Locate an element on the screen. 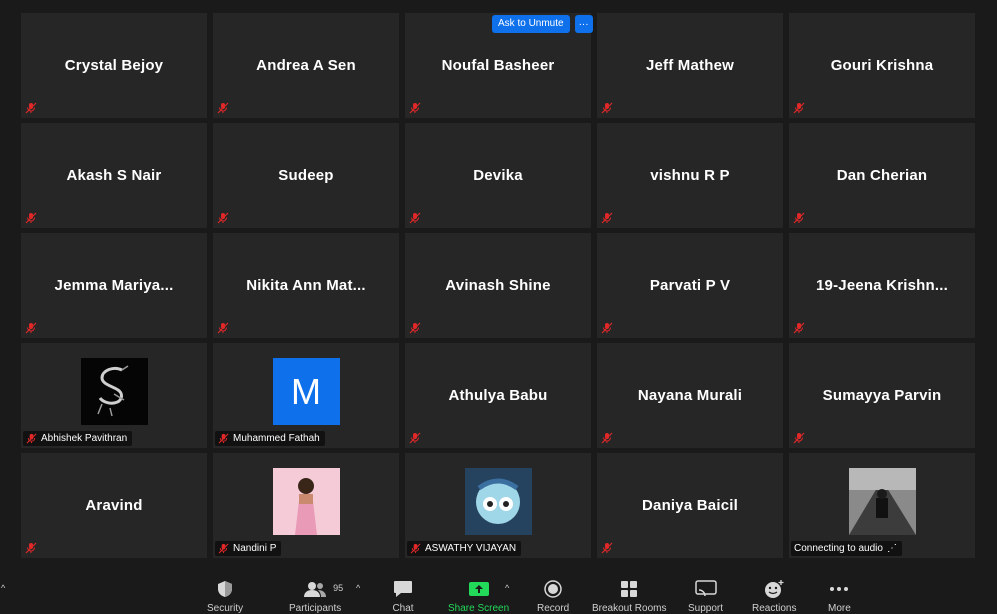 The width and height of the screenshot is (997, 614). participant-tile: Daniya Baicil is located at coordinates (690, 505).